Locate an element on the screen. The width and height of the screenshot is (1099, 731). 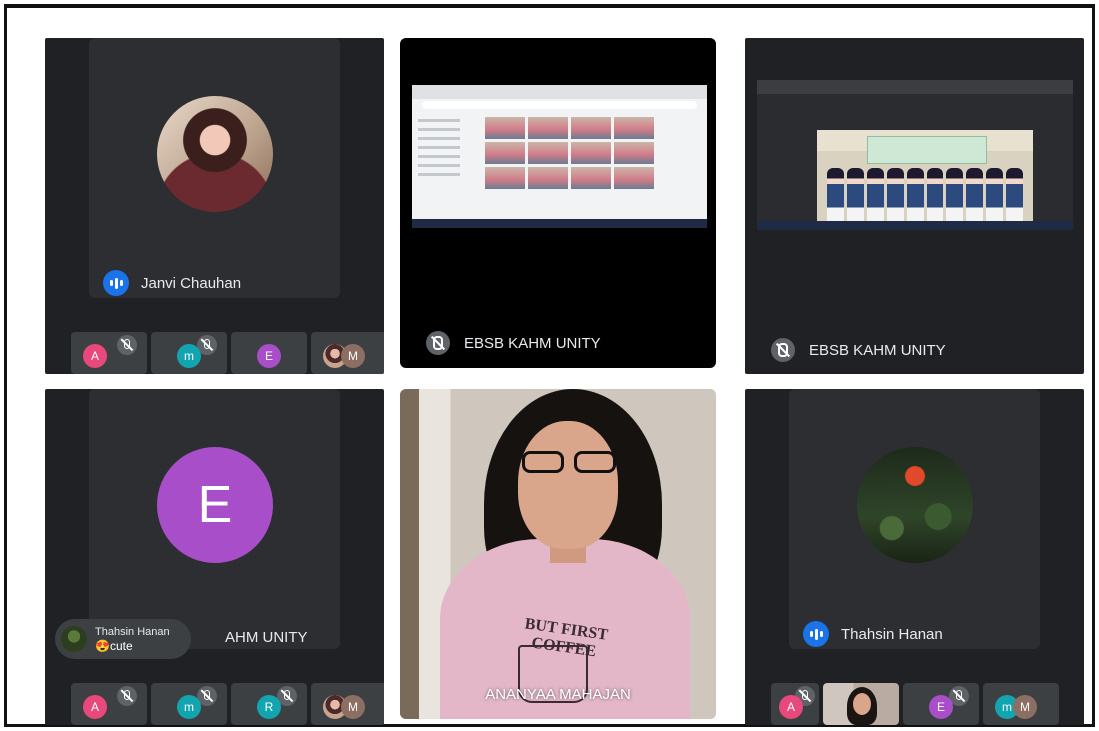
browser-address-bar is located at coordinates (559, 105).